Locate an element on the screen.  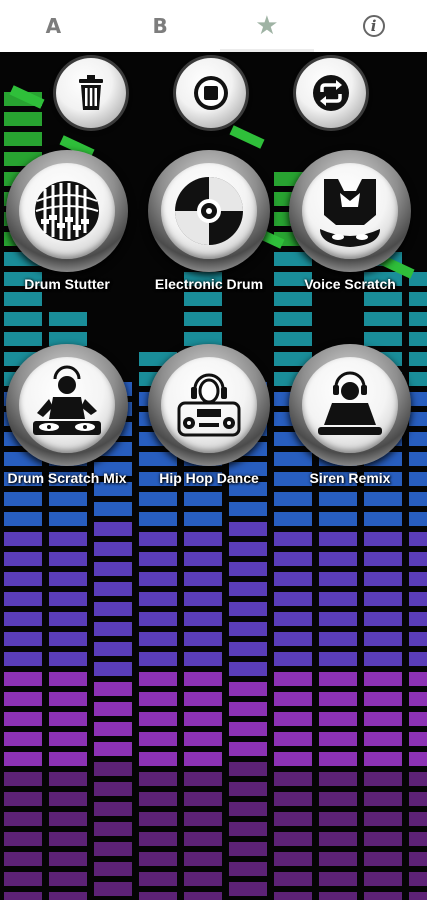
sound-label: Hip Hop Dance is located at coordinates (209, 478).